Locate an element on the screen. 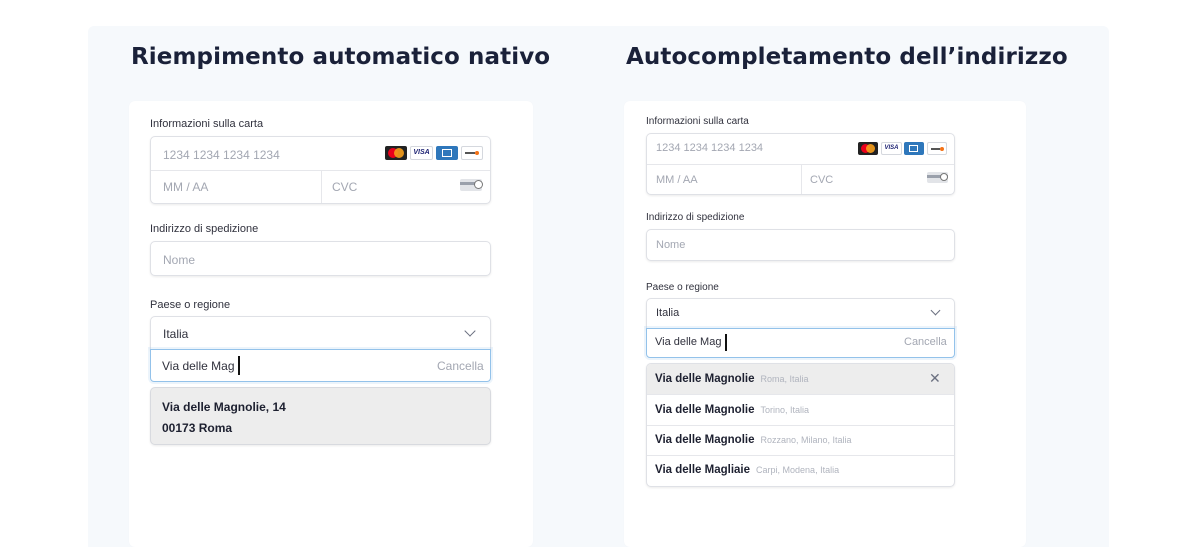  left-card-label: Informazioni sulla carta is located at coordinates (207, 124).